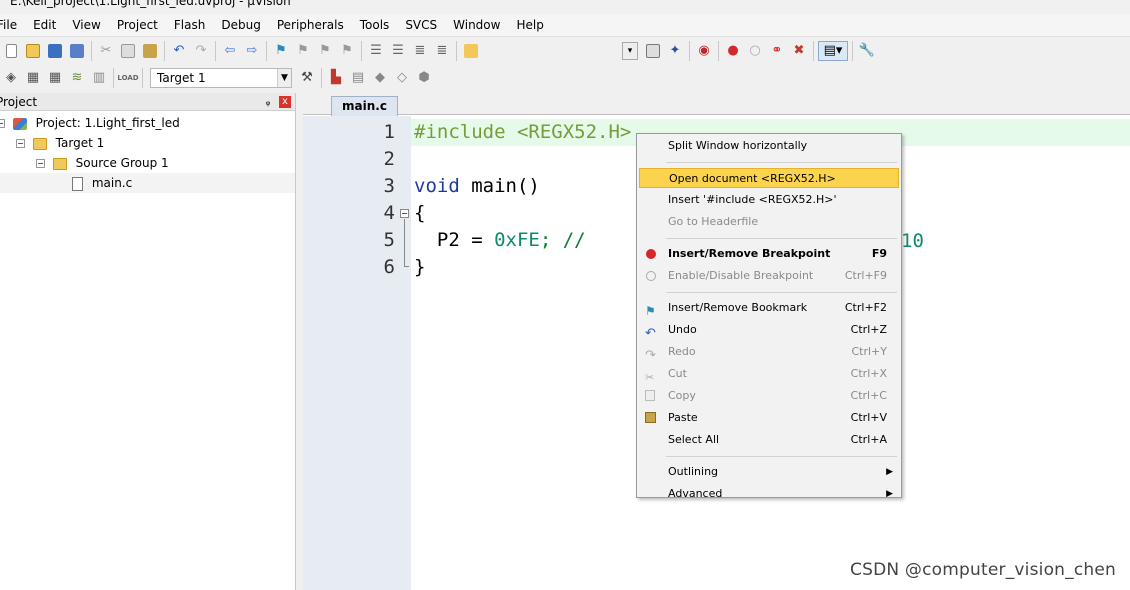  I want to click on menu-item-insert-include-regx52-h: Insert '#include <REGX52.H>', so click(769, 200).